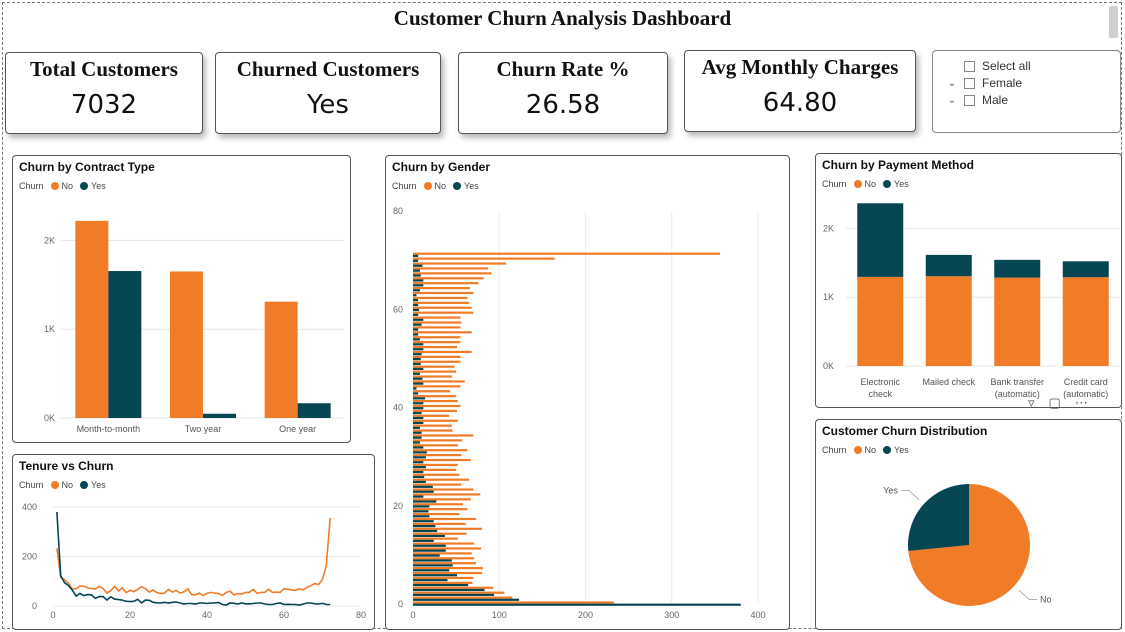  Describe the element at coordinates (671, 615) in the screenshot. I see `x-tick-label: 300` at that location.